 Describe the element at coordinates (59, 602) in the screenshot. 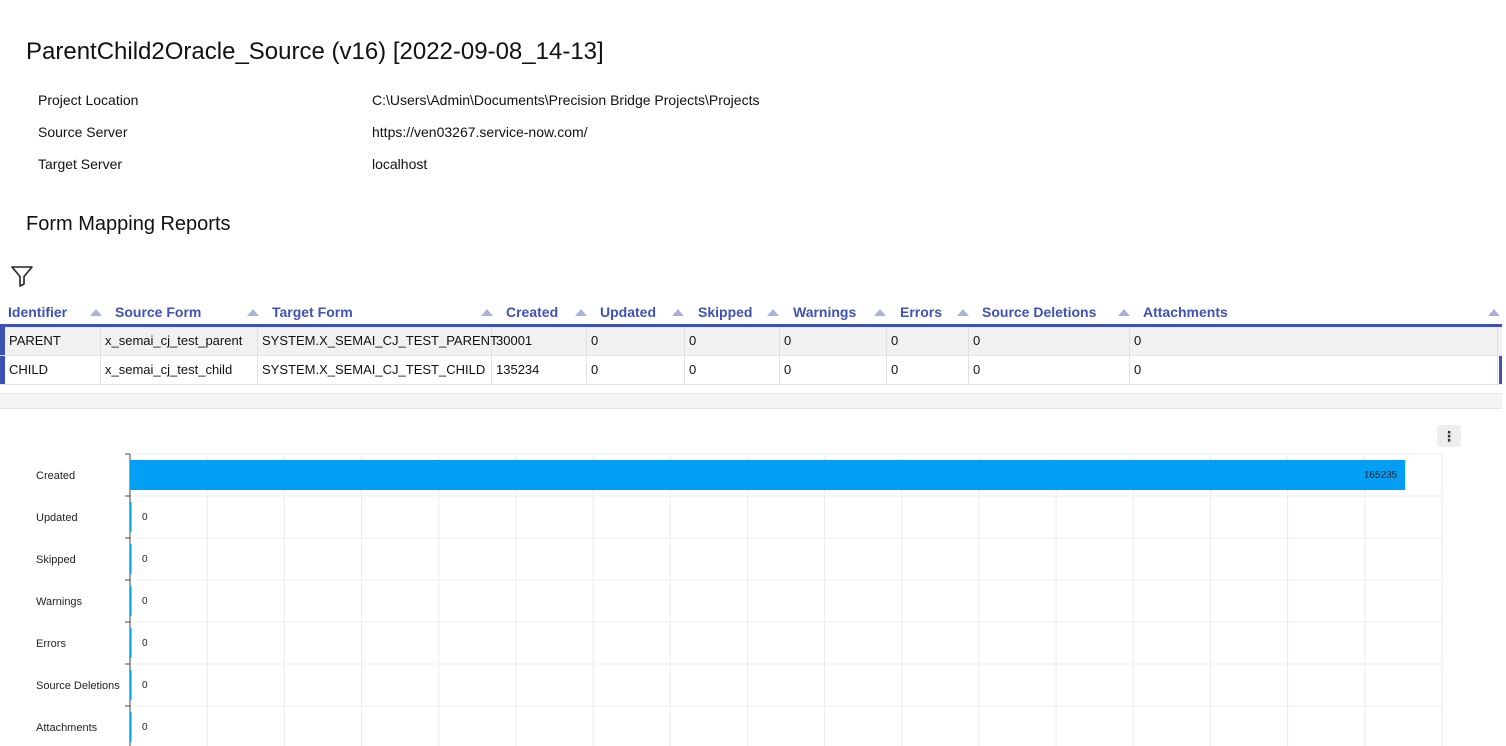

I see `category-label: Warnings` at that location.